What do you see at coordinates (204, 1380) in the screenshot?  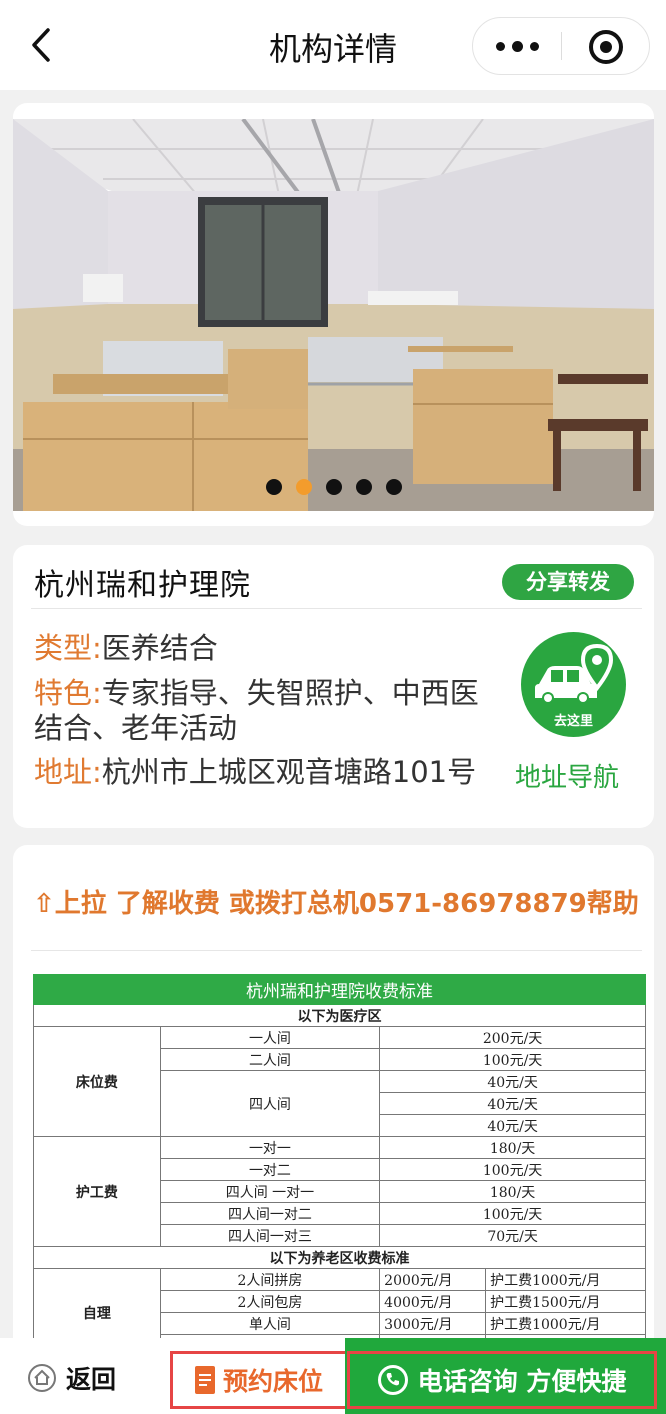 I see `document-icon` at bounding box center [204, 1380].